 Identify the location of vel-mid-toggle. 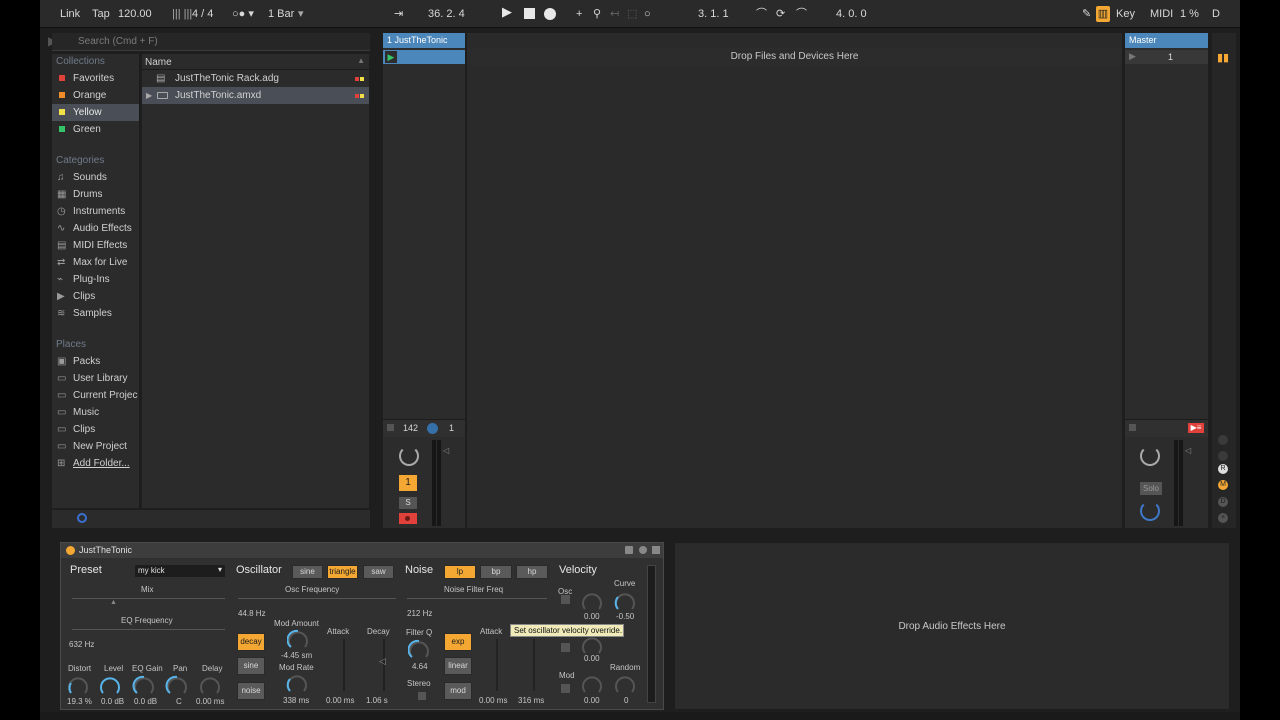
(565, 647).